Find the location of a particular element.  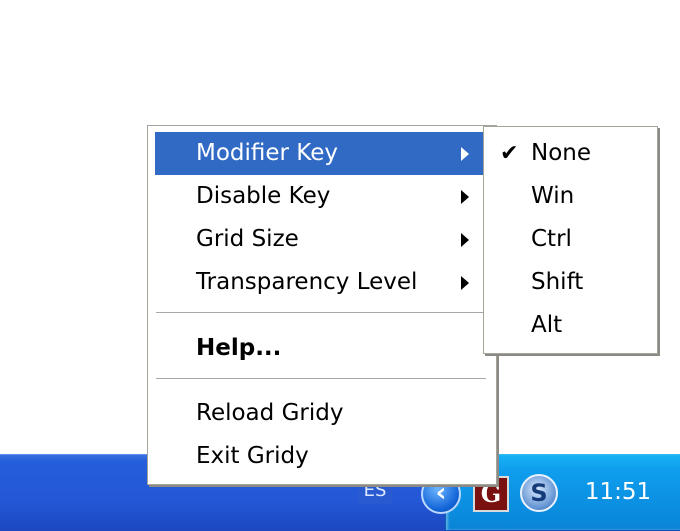

menu-item-label: Grid Size is located at coordinates (247, 239).